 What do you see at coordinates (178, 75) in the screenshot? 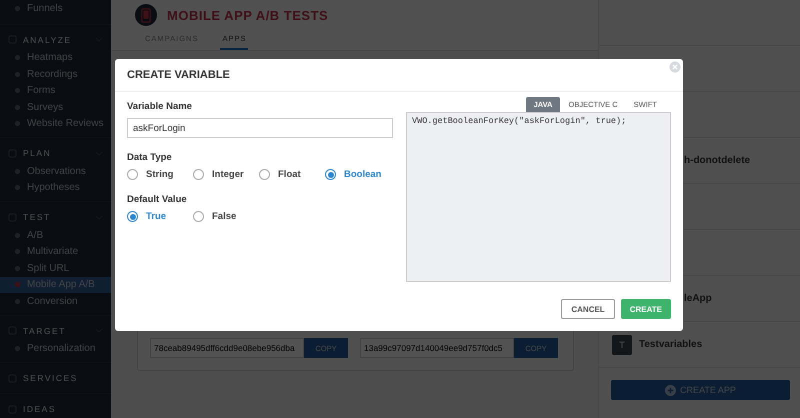
I see `dialog-title: CREATE VARIABLE` at bounding box center [178, 75].